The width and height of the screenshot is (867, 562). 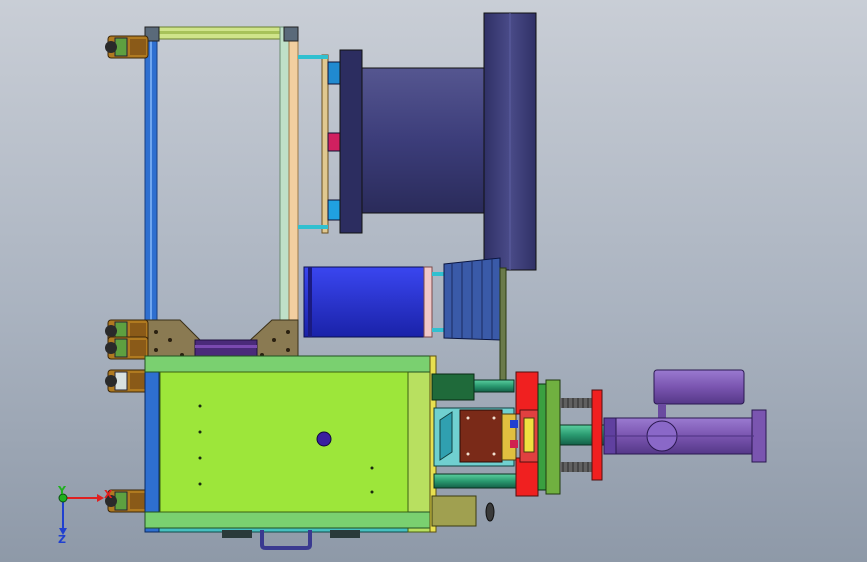 What do you see at coordinates (454, 511) in the screenshot?
I see `small-box-bottom` at bounding box center [454, 511].